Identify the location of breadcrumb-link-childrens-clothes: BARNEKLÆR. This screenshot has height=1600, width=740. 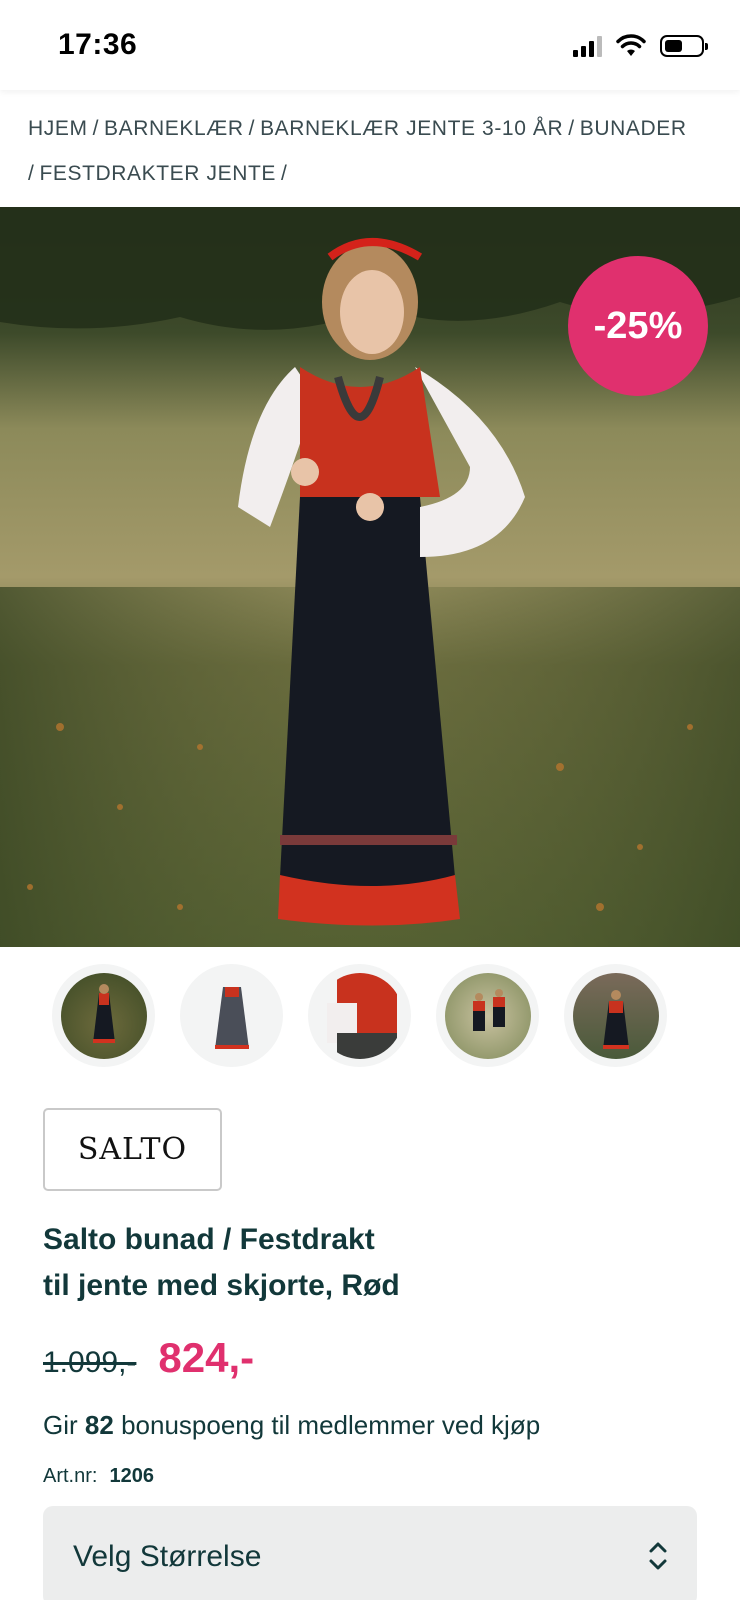
(174, 128).